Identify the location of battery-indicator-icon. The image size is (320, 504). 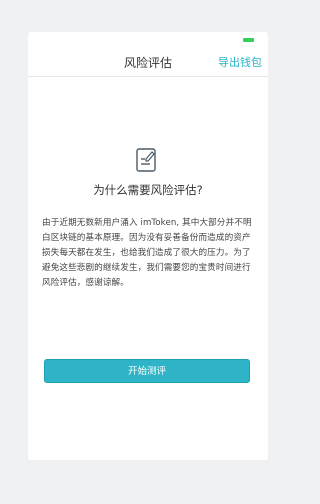
(248, 40).